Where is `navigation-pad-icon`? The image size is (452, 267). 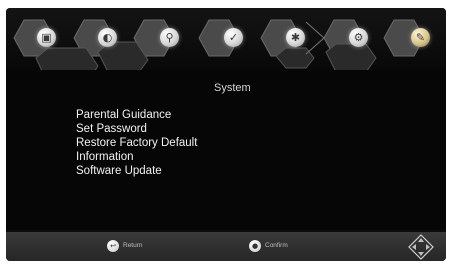
navigation-pad-icon is located at coordinates (421, 247).